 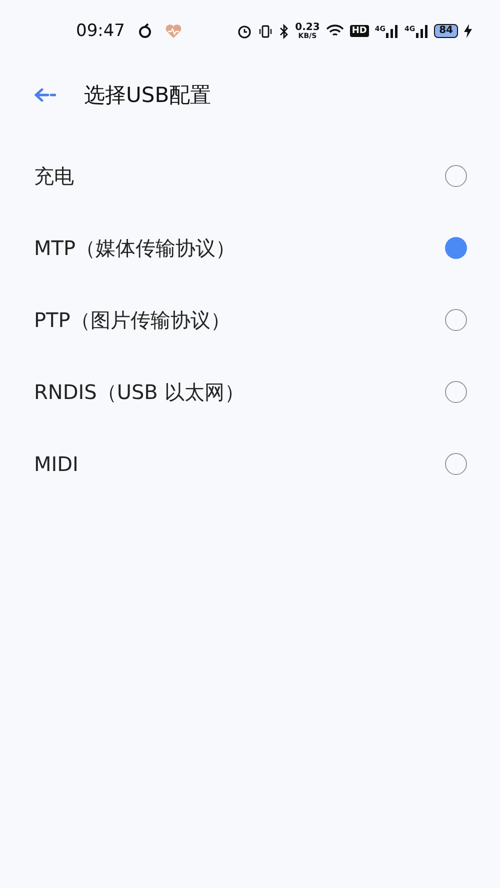 I want to click on usb-option: PTP（图片传输协议）, so click(x=250, y=320).